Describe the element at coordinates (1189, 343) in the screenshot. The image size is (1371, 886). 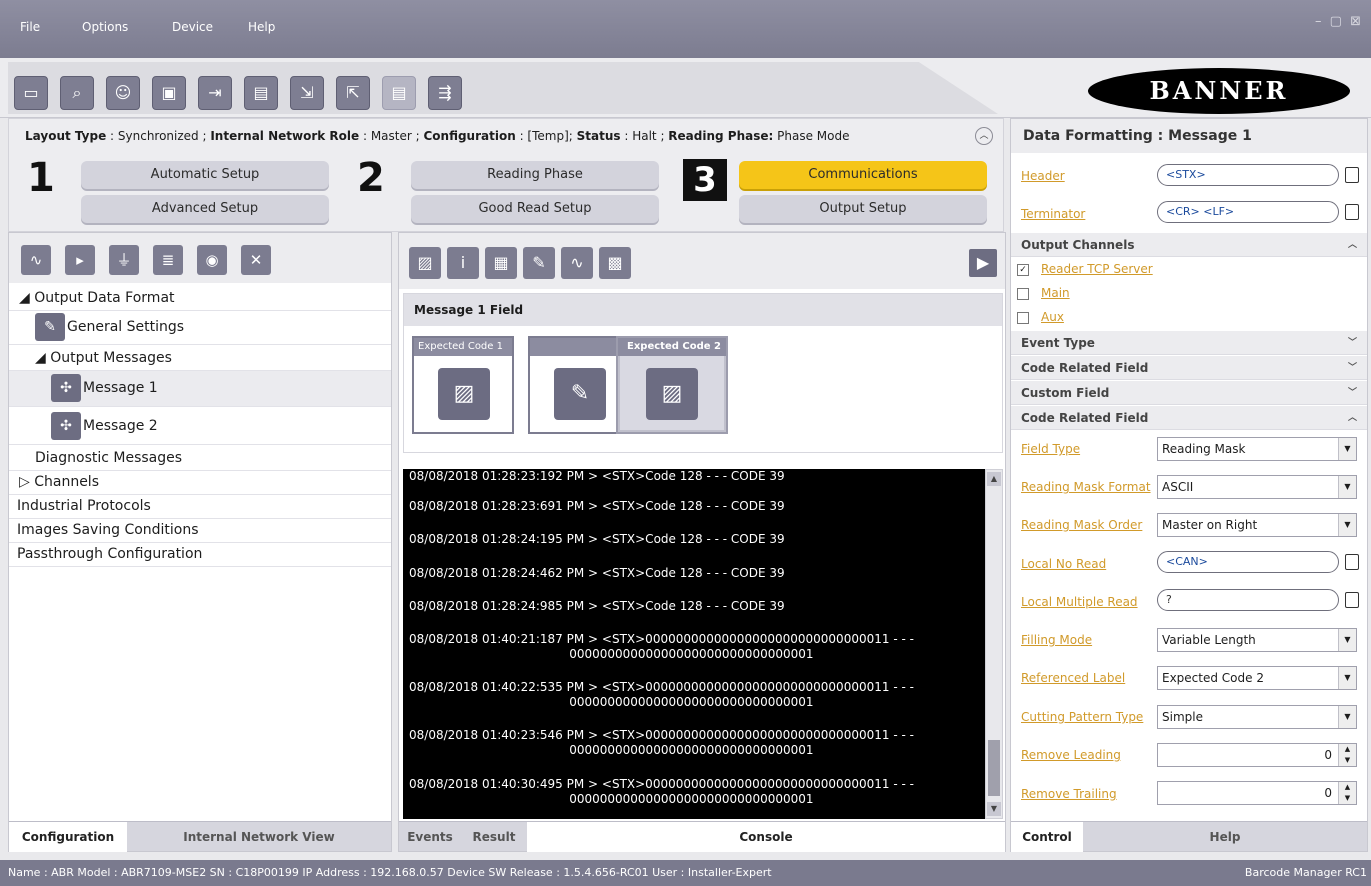
I see `section-event-type: Event Type ﹀` at that location.